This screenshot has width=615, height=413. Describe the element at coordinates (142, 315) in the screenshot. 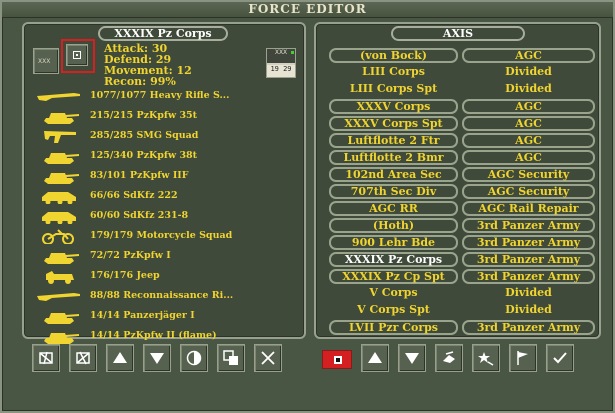

I see `unit-label: 14/14 Panzerjäger I` at that location.